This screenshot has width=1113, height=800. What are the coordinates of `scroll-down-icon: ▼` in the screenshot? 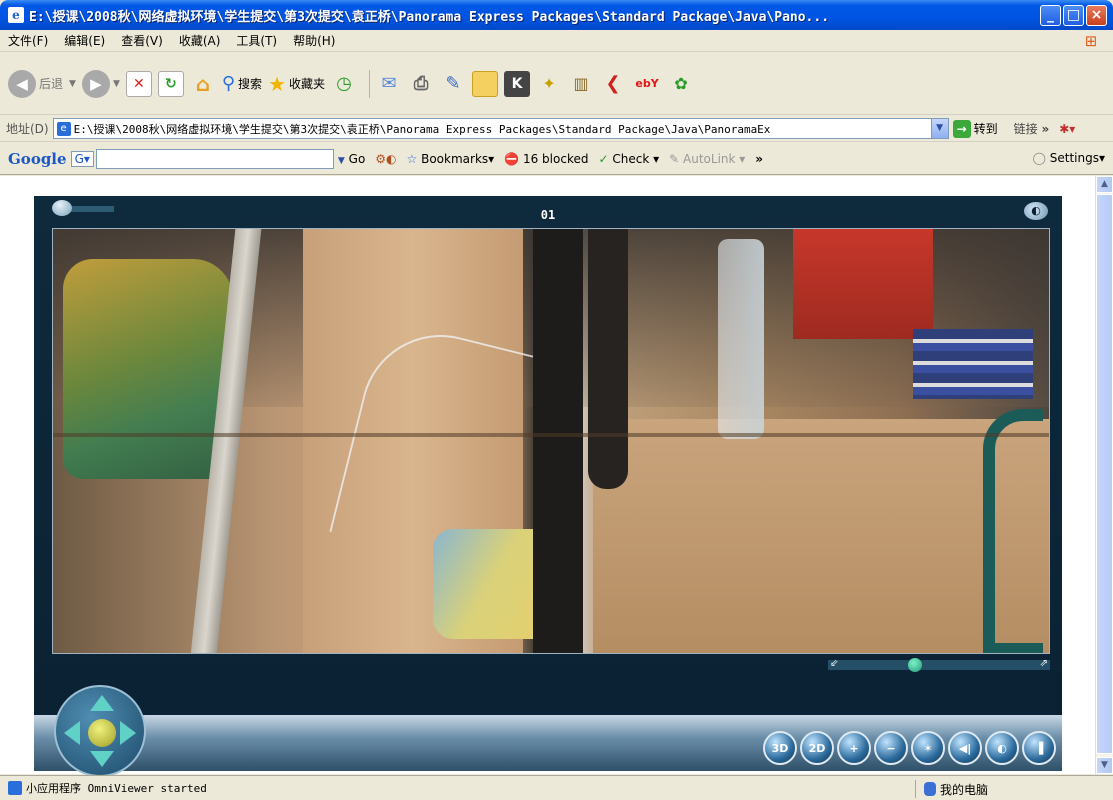 It's located at (1104, 765).